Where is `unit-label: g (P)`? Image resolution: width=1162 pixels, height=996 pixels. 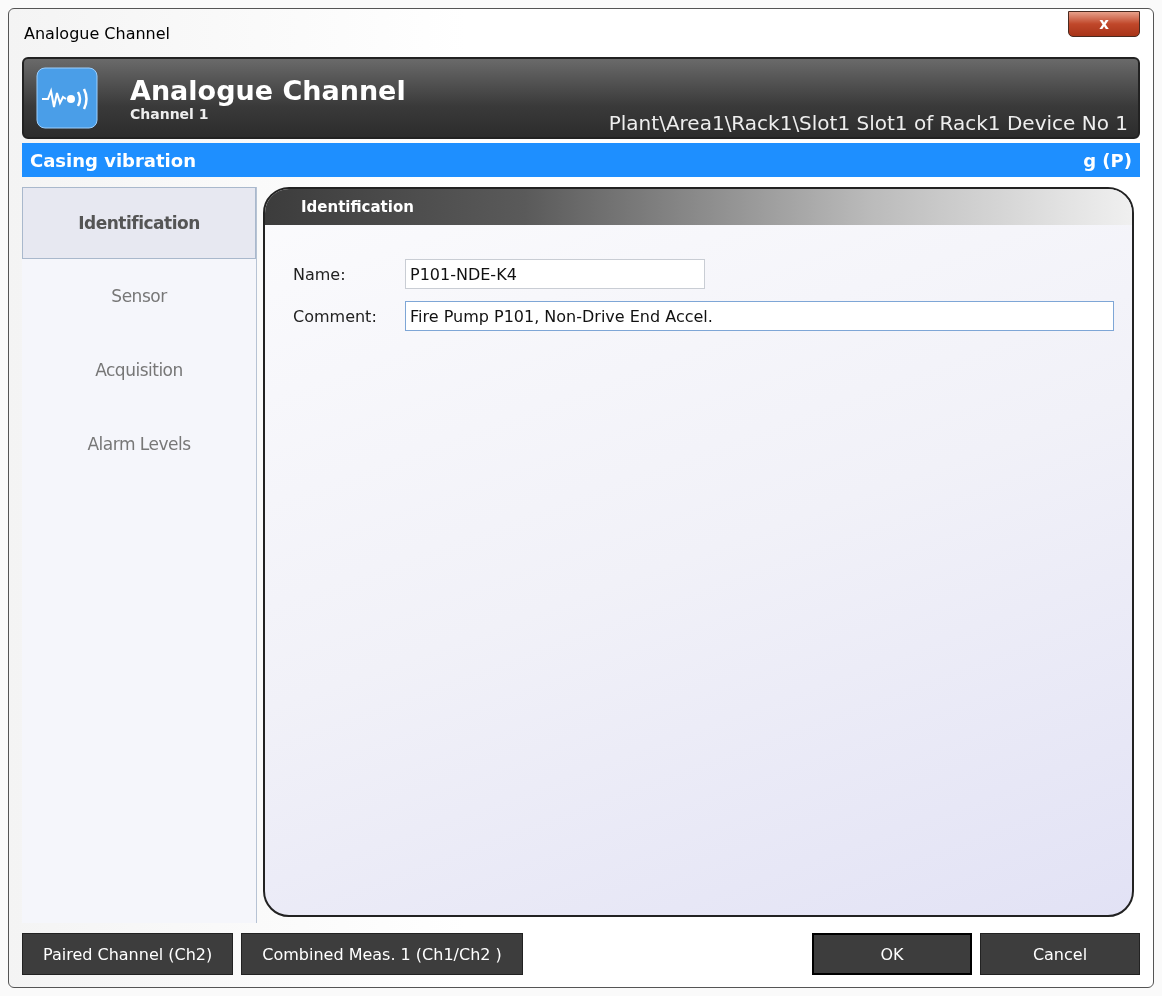
unit-label: g (P) is located at coordinates (1107, 160).